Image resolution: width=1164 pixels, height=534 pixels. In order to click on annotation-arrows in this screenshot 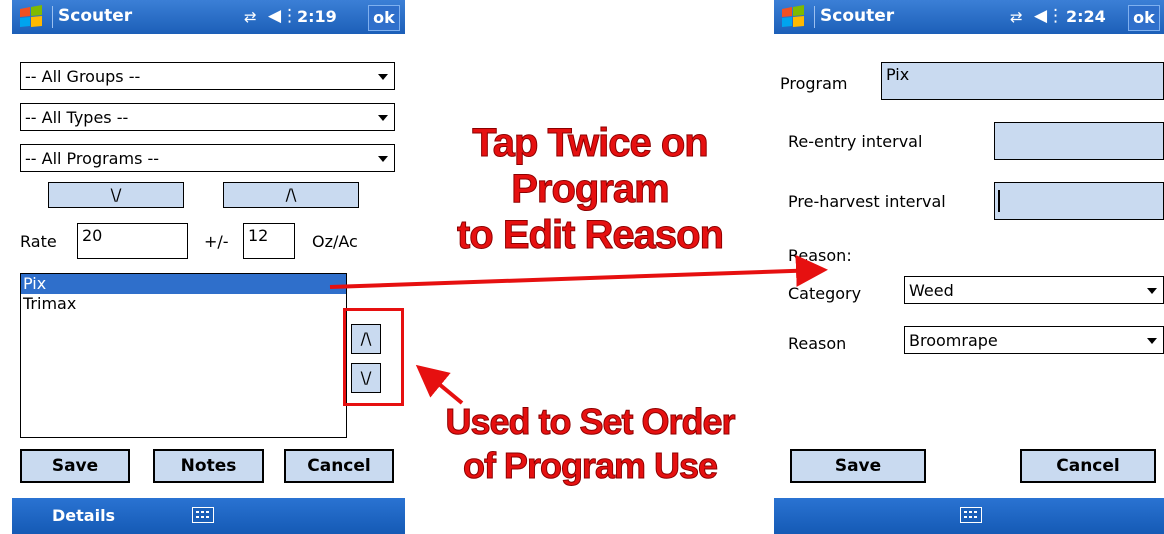, I will do `click(578, 329)`.